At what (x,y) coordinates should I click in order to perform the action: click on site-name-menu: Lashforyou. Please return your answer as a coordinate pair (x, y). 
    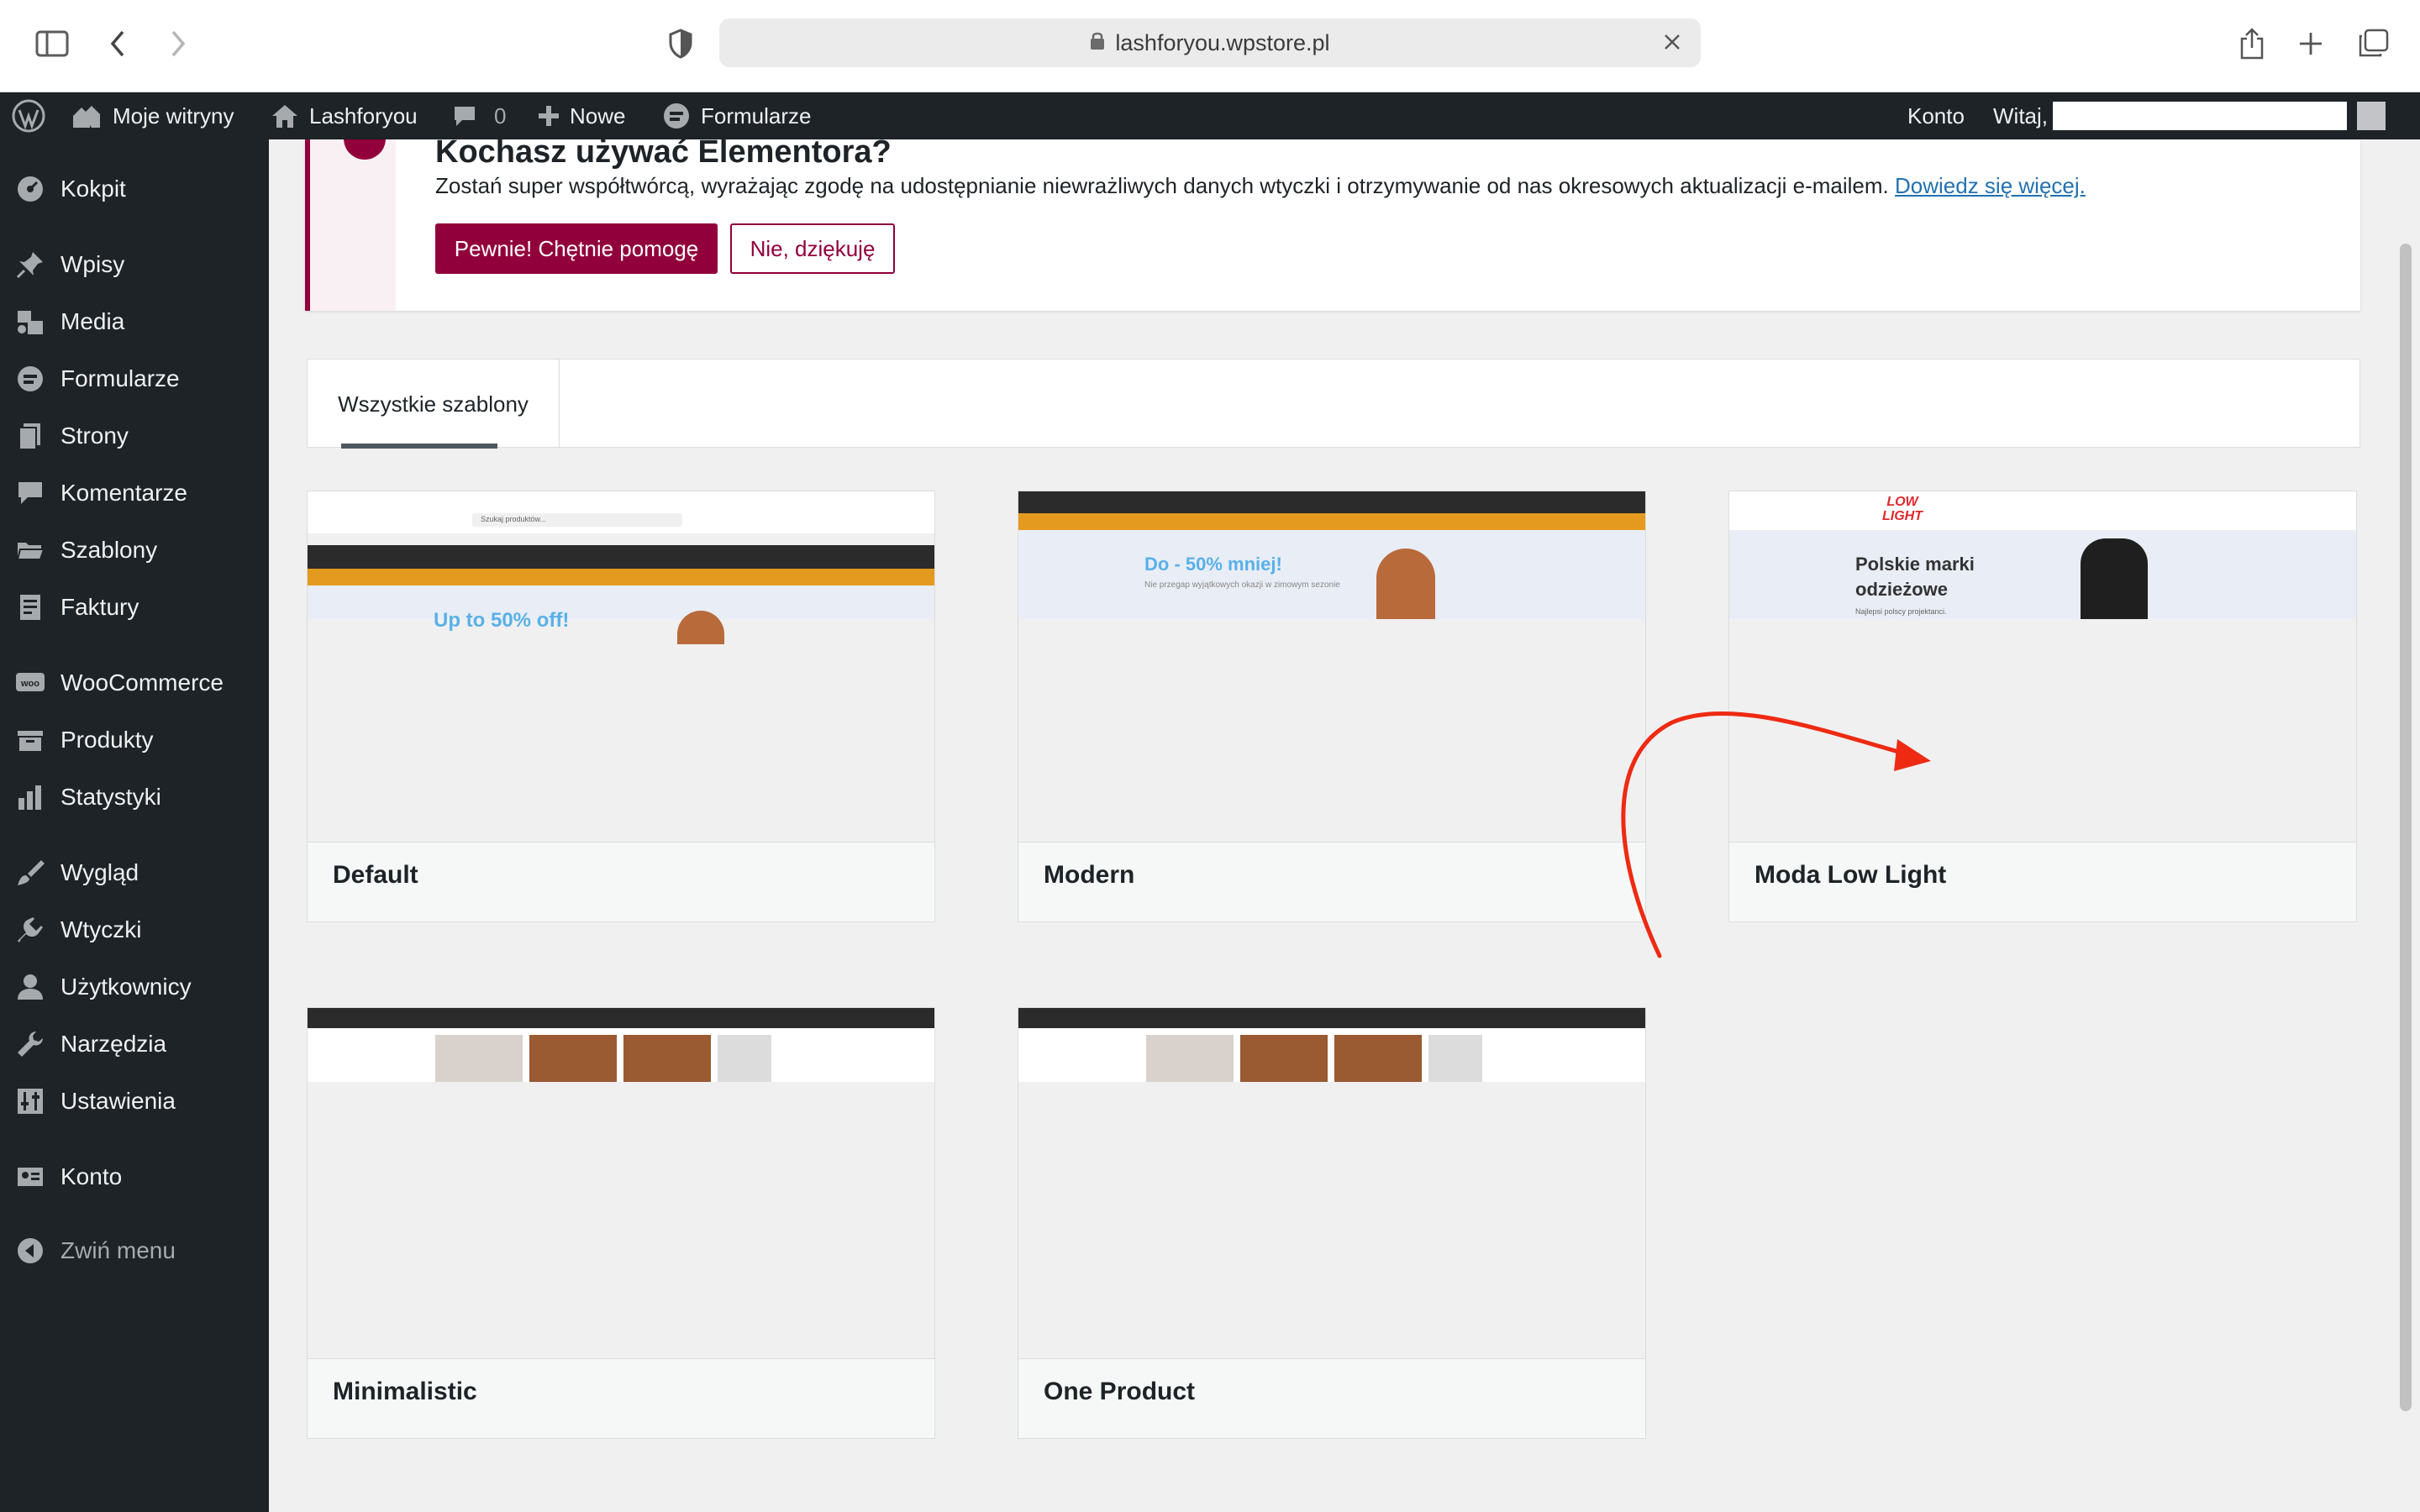
    Looking at the image, I should click on (344, 115).